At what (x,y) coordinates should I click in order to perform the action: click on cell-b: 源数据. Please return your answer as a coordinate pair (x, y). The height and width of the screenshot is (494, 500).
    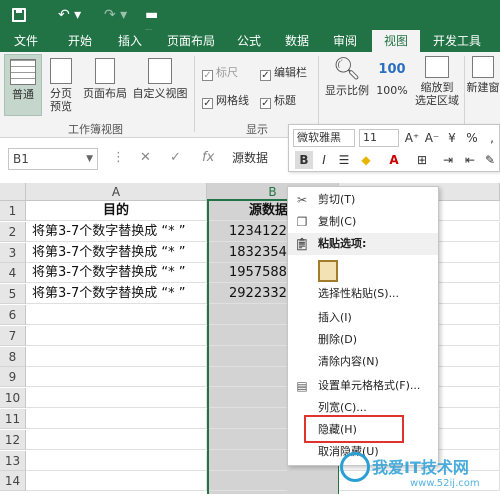
    Looking at the image, I should click on (248, 211).